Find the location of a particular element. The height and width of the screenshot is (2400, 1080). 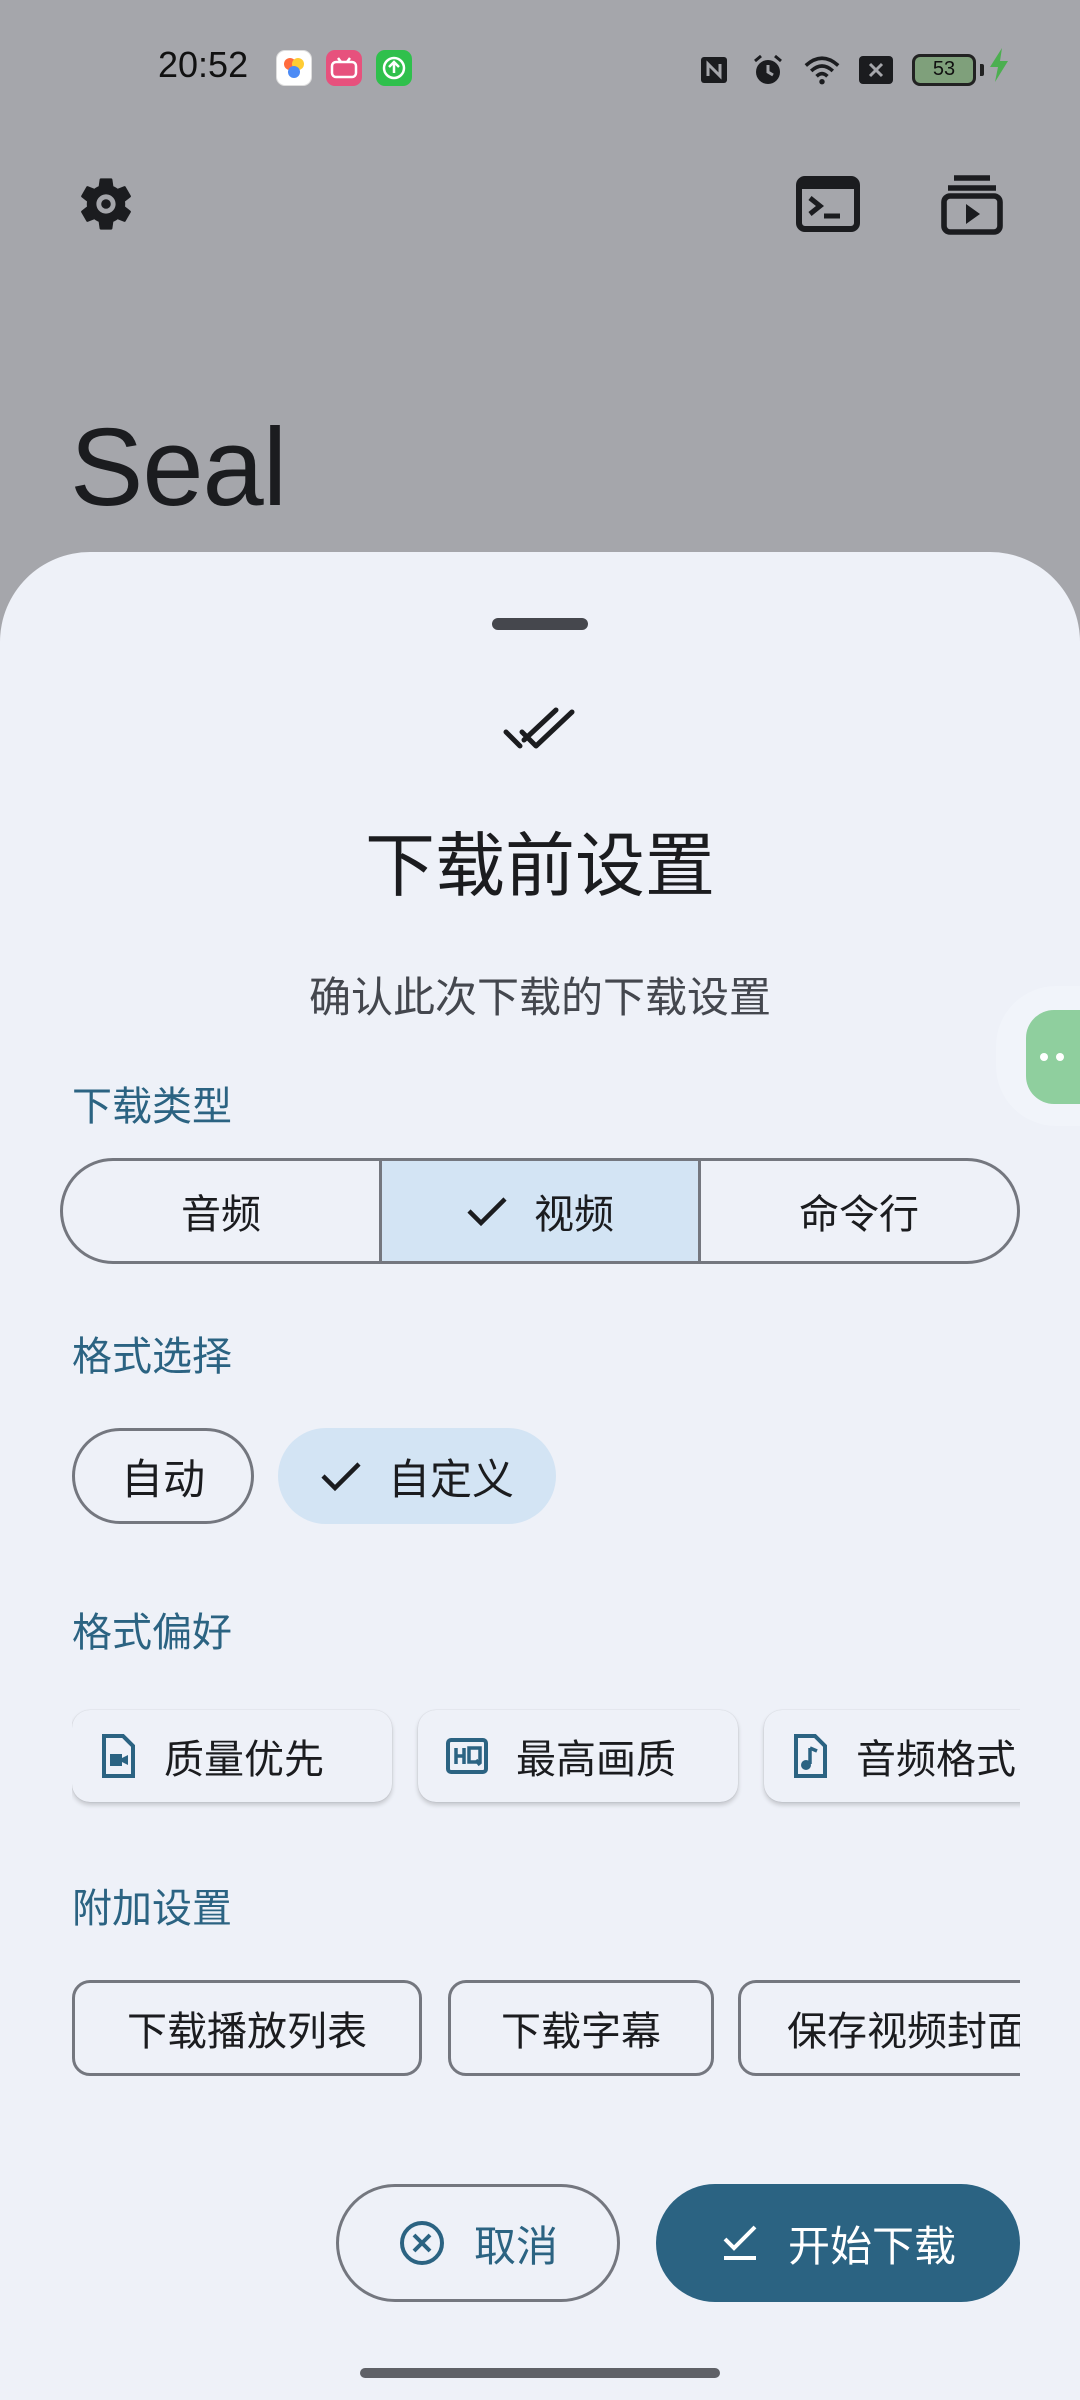

audio-file-icon is located at coordinates (810, 1756).